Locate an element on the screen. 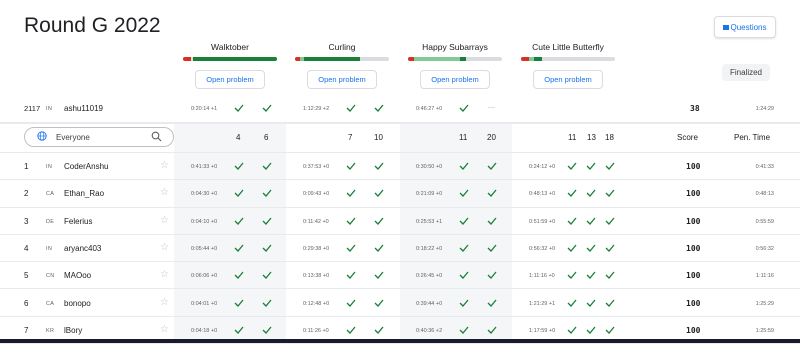  filter-label: Everyone is located at coordinates (73, 137).